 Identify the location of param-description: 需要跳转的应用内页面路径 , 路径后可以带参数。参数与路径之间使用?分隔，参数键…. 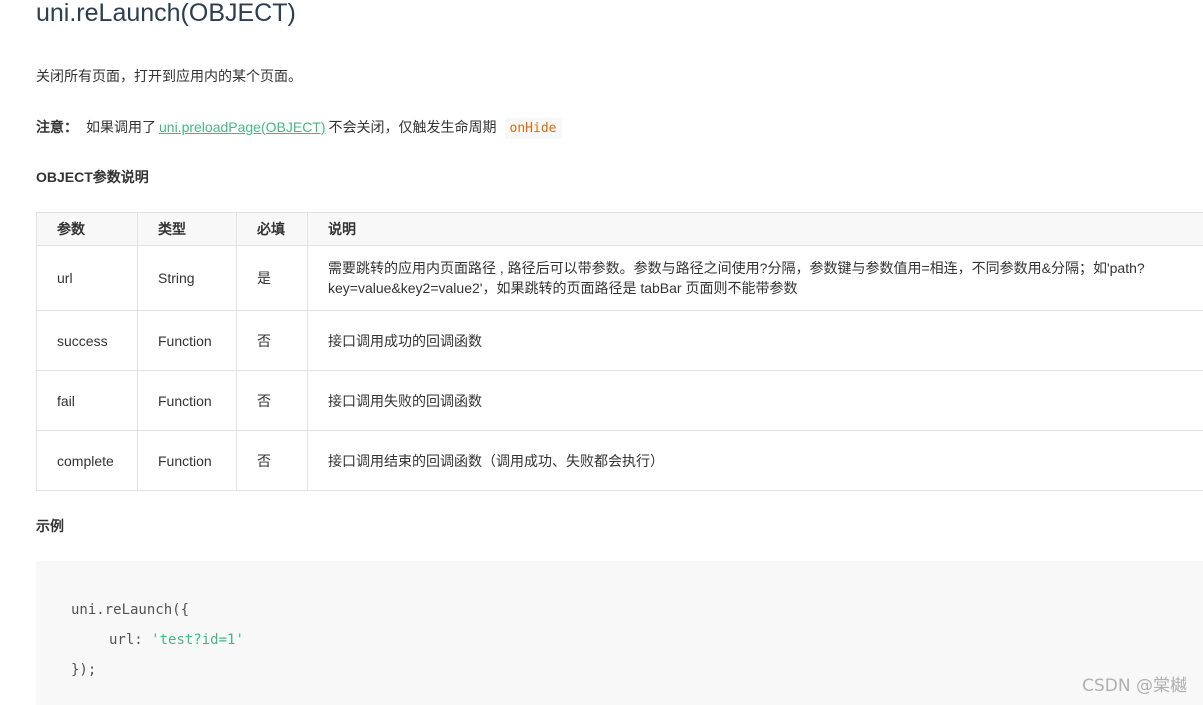
(755, 278).